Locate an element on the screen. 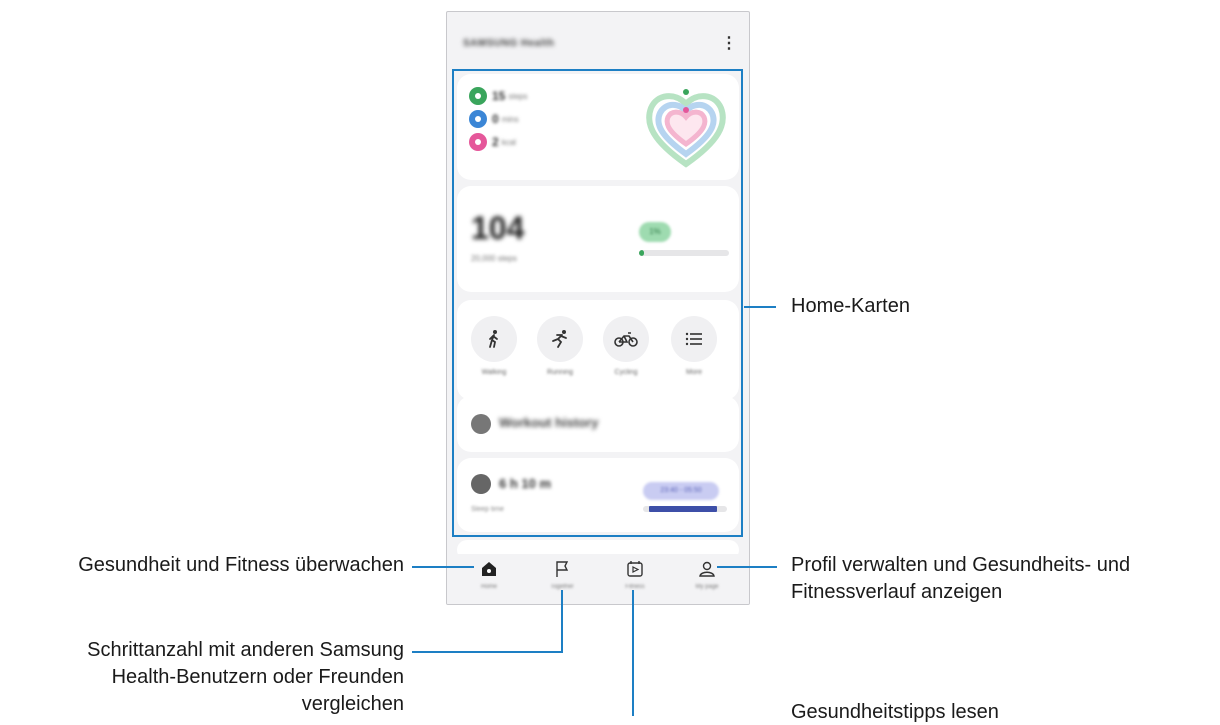 The width and height of the screenshot is (1220, 725). more-button is located at coordinates (694, 339).